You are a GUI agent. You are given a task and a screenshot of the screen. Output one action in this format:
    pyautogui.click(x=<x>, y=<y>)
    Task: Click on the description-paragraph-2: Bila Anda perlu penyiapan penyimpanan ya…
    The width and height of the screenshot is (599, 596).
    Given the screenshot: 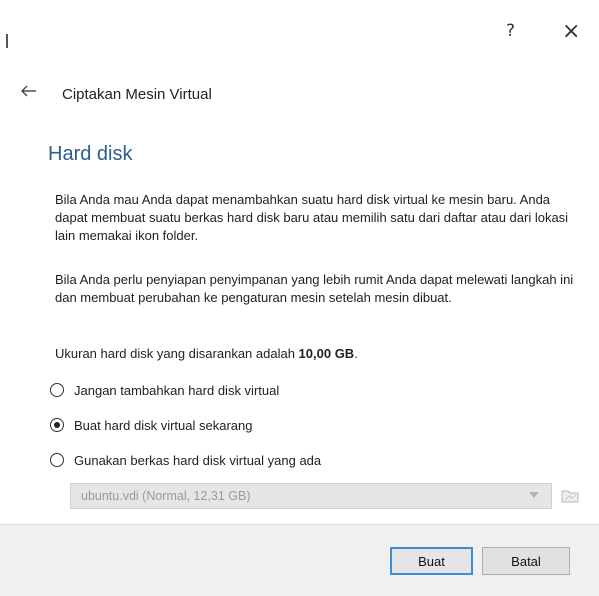 What is the action you would take?
    pyautogui.click(x=314, y=288)
    